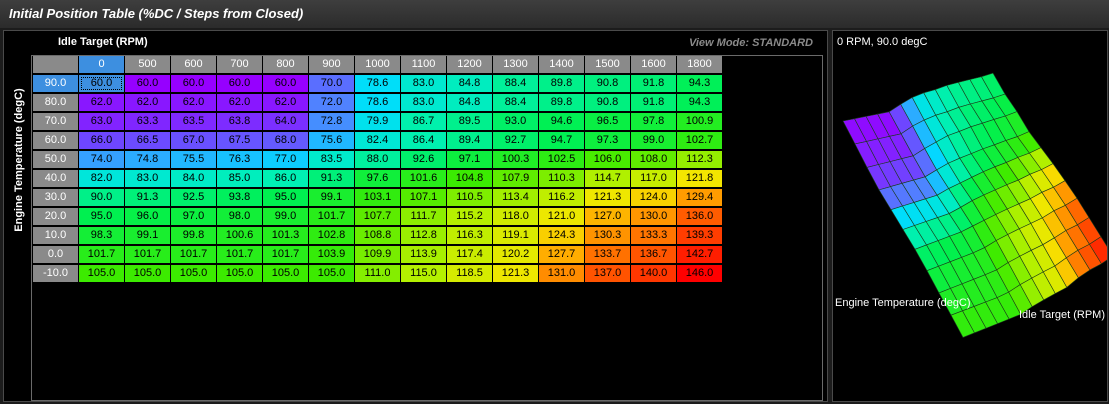 This screenshot has width=1109, height=404. I want to click on table-cell: 99.1, so click(147, 235).